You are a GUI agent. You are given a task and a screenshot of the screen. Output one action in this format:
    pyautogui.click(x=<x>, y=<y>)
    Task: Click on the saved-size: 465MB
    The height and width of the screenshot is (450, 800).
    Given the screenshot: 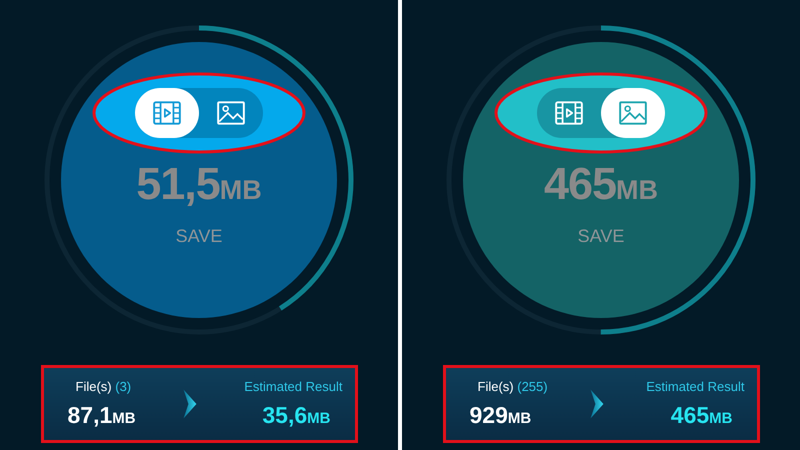 What is the action you would take?
    pyautogui.click(x=601, y=184)
    